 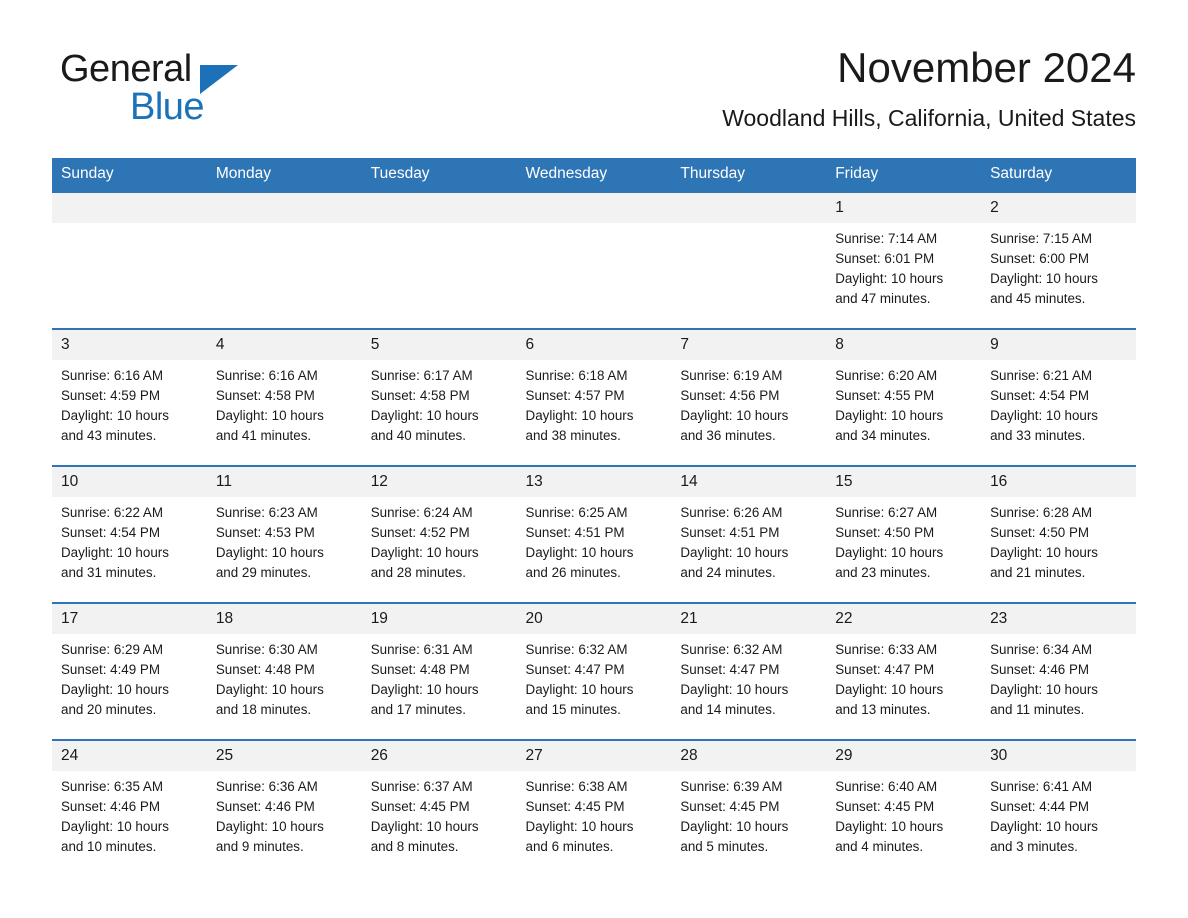 I want to click on daylight-duration-line2: and 8 minutes., so click(x=414, y=846).